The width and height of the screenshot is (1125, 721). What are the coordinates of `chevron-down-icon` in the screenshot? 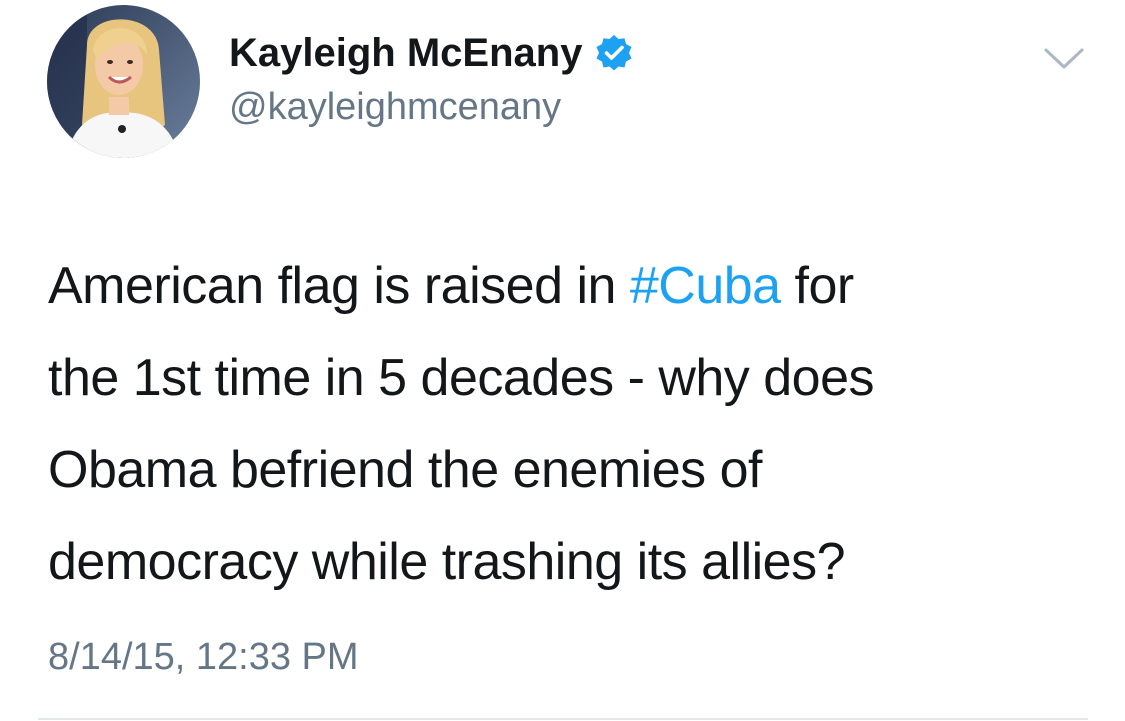 It's located at (1064, 59).